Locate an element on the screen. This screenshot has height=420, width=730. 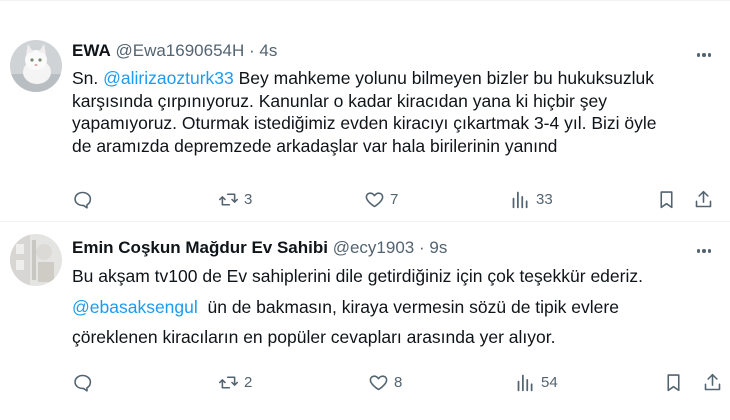
mention-link: @ebasaksengul is located at coordinates (135, 307).